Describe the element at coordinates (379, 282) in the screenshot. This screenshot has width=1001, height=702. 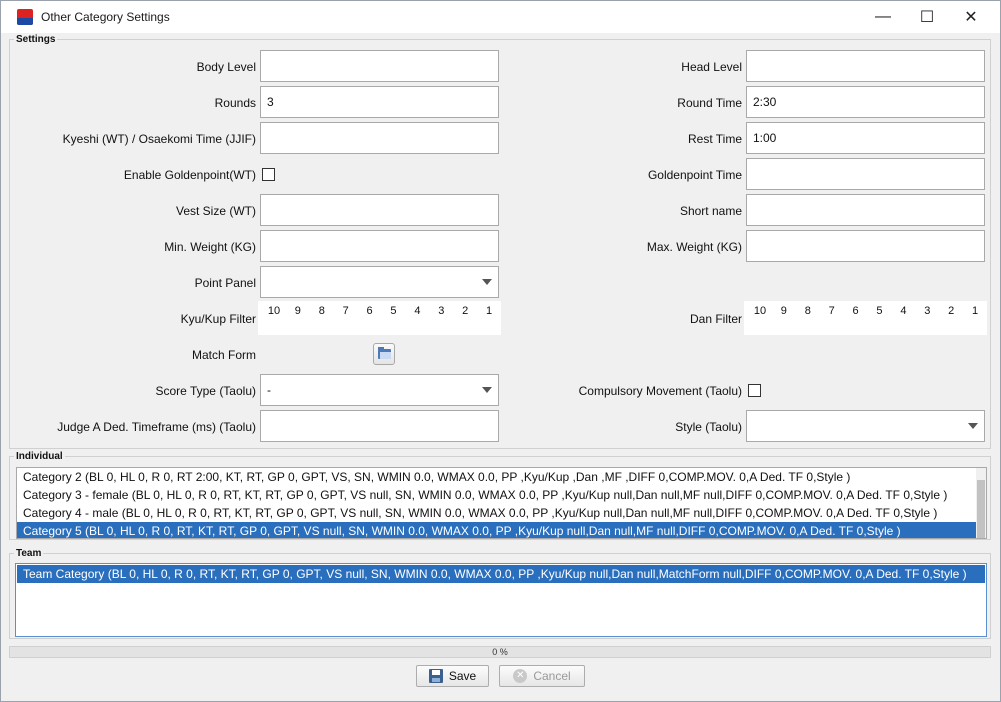
I see `point-panel-select` at that location.